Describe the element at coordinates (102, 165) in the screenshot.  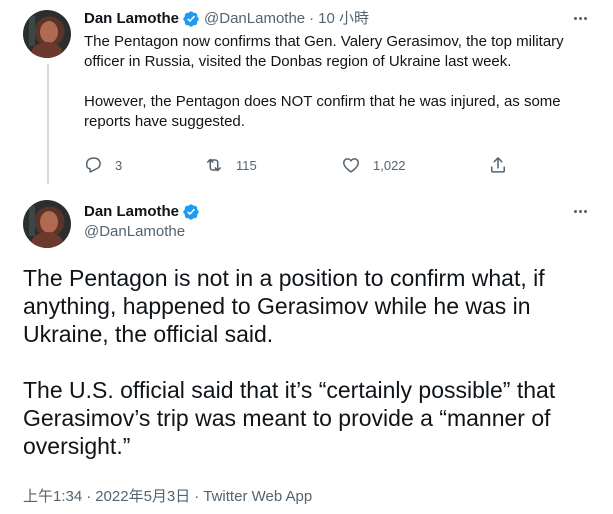
I see `reply-button: 3` at that location.